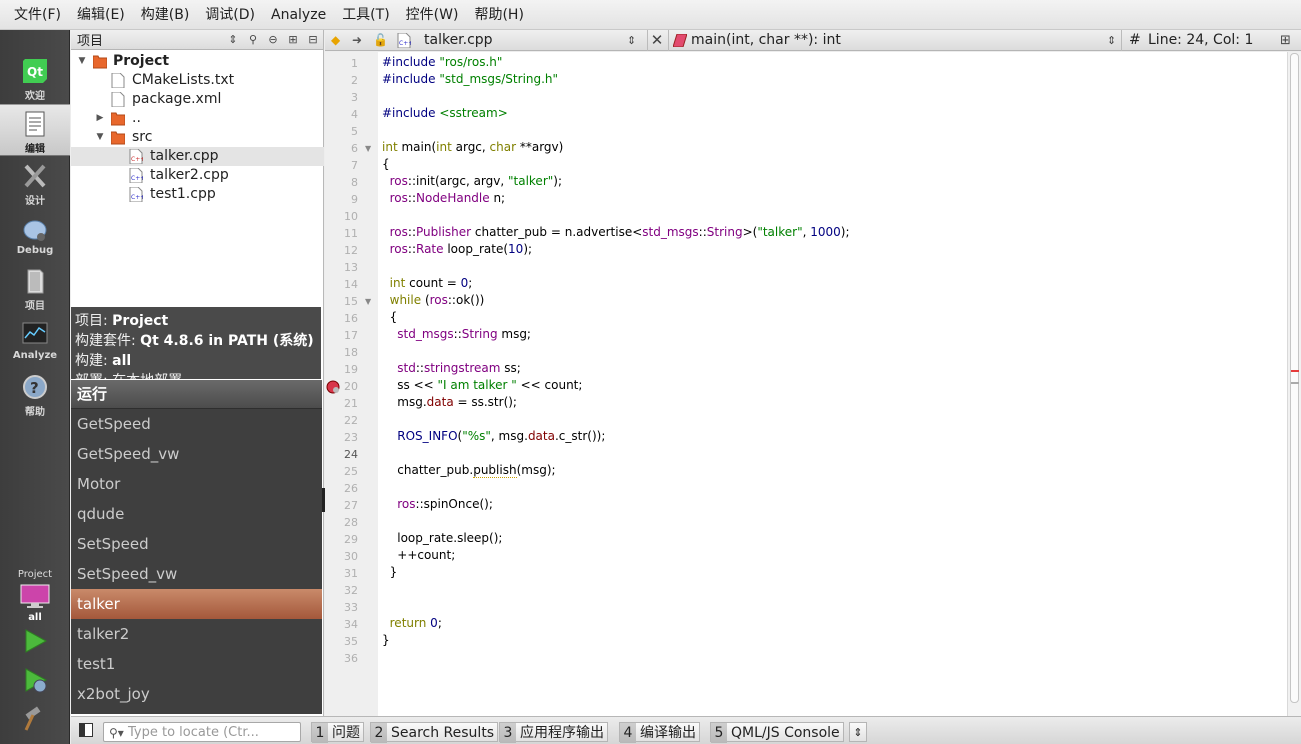 The width and height of the screenshot is (1301, 744). What do you see at coordinates (337, 732) in the screenshot?
I see `pane-issues-button: 1 问题` at bounding box center [337, 732].